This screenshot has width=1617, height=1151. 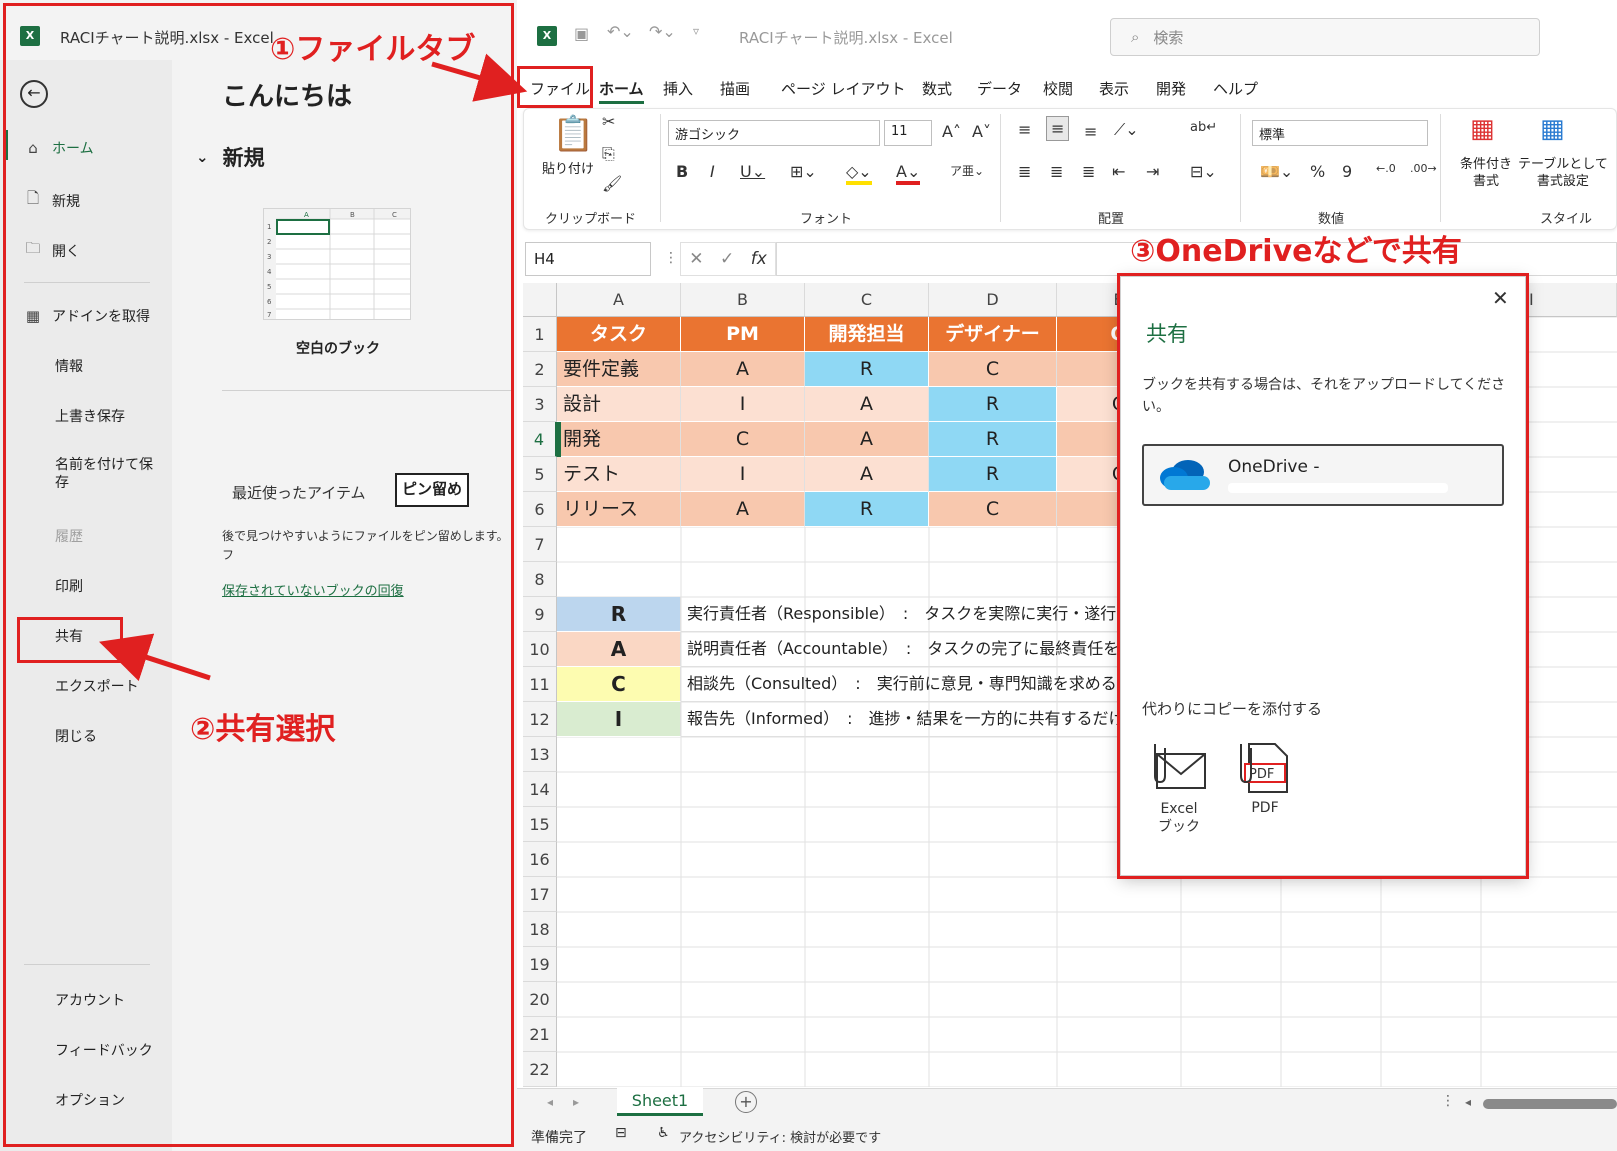 I want to click on conditional-format-icon: ▦, so click(x=1482, y=129).